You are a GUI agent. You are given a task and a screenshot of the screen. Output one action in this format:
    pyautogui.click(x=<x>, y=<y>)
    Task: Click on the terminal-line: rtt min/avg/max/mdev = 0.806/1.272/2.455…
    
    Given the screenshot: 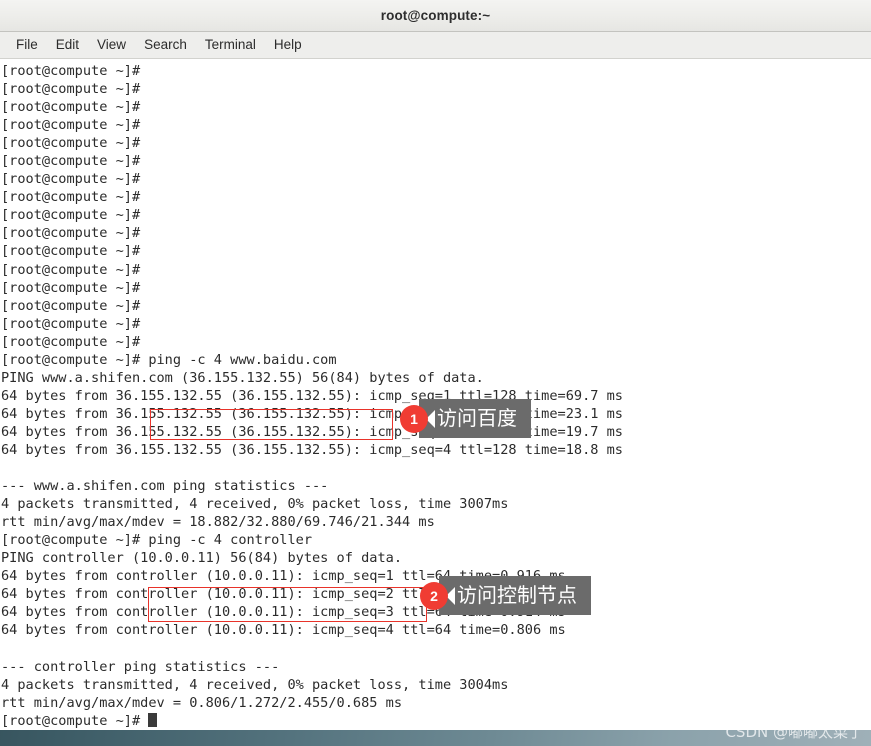 What is the action you would take?
    pyautogui.click(x=202, y=702)
    